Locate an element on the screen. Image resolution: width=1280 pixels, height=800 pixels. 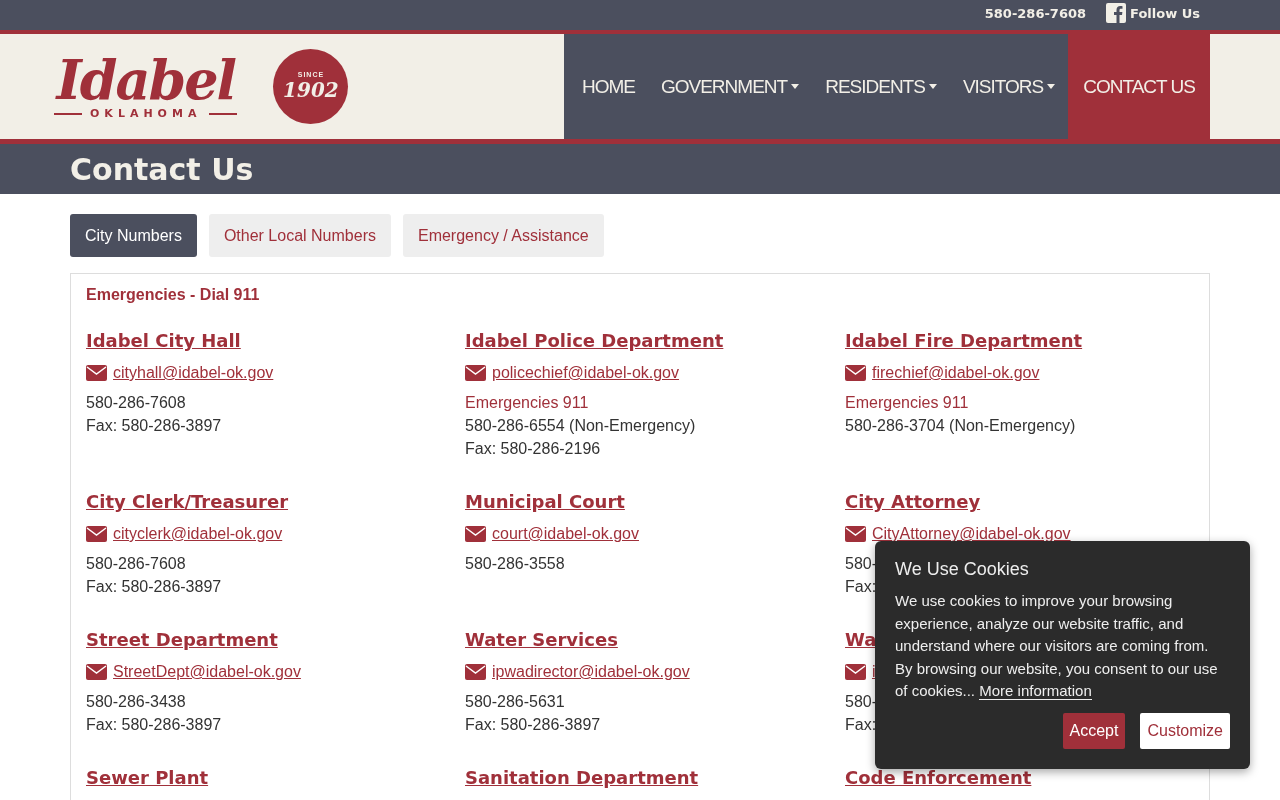
contact-name-link: Idabel Police Department is located at coordinates (594, 341).